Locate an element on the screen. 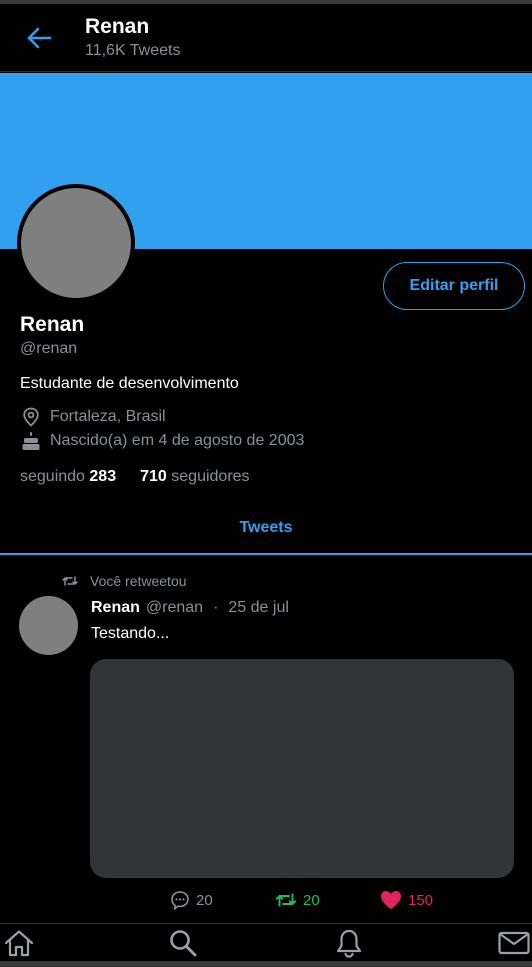 The height and width of the screenshot is (967, 532). retweet-button: 20 is located at coordinates (327, 900).